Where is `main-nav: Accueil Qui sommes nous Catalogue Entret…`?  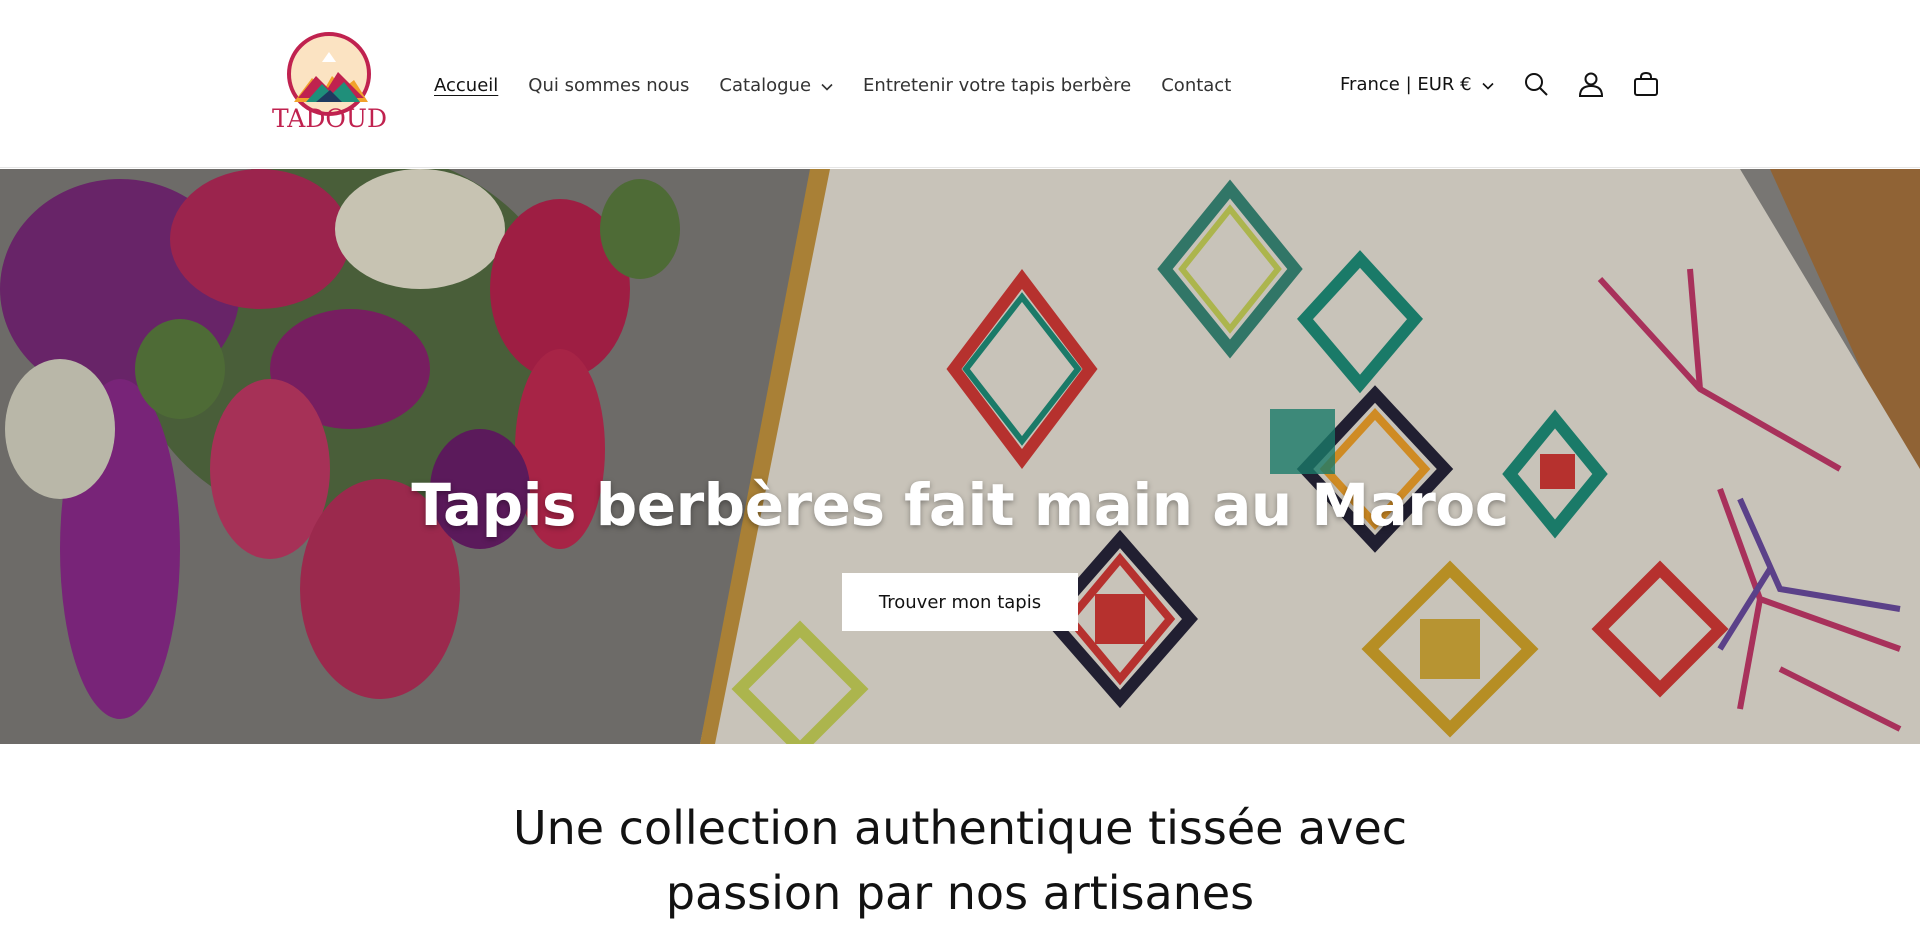
main-nav: Accueil Qui sommes nous Catalogue Entret… is located at coordinates (847, 85).